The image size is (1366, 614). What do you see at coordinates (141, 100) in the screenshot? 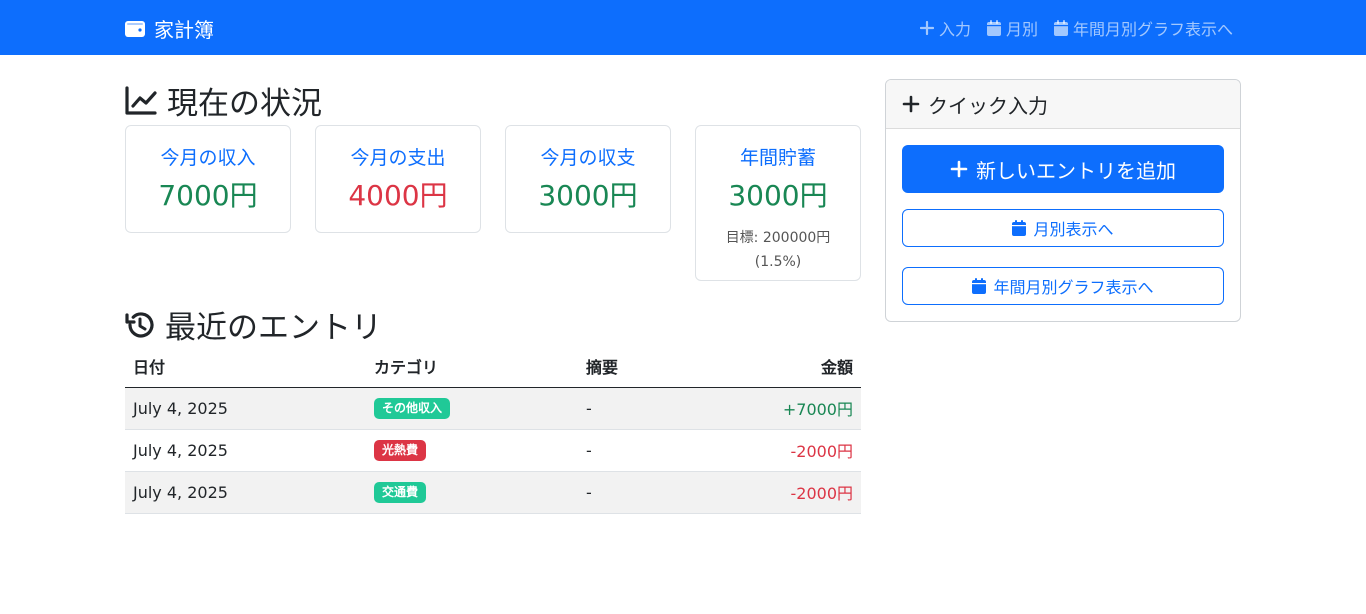
I see `line-chart-icon` at bounding box center [141, 100].